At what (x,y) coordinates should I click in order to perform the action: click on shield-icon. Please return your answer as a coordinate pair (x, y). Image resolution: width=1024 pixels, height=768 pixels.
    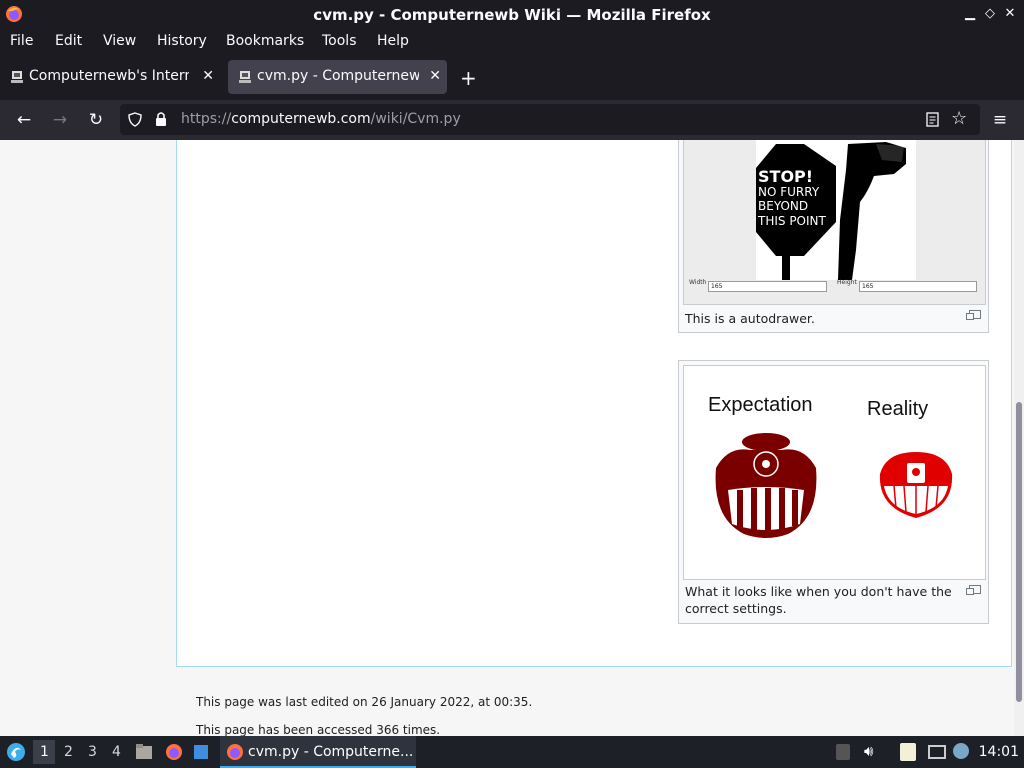
    Looking at the image, I should click on (135, 119).